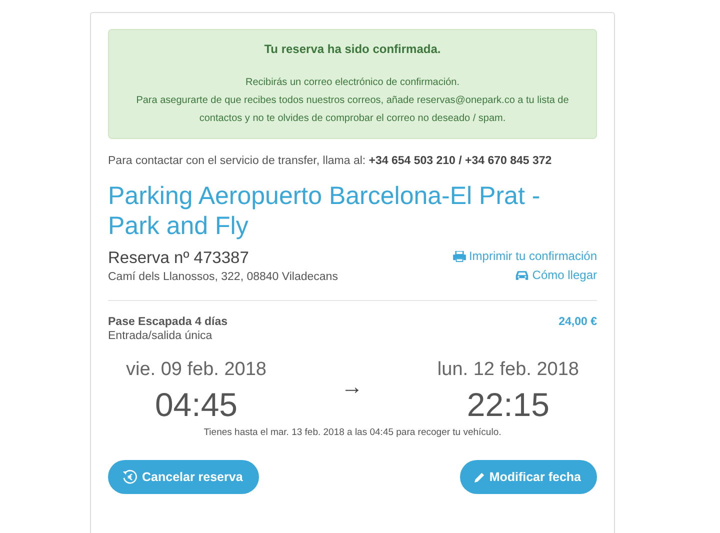 Image resolution: width=720 pixels, height=533 pixels. What do you see at coordinates (508, 370) in the screenshot?
I see `date-text: lun. 12 feb. 2018` at bounding box center [508, 370].